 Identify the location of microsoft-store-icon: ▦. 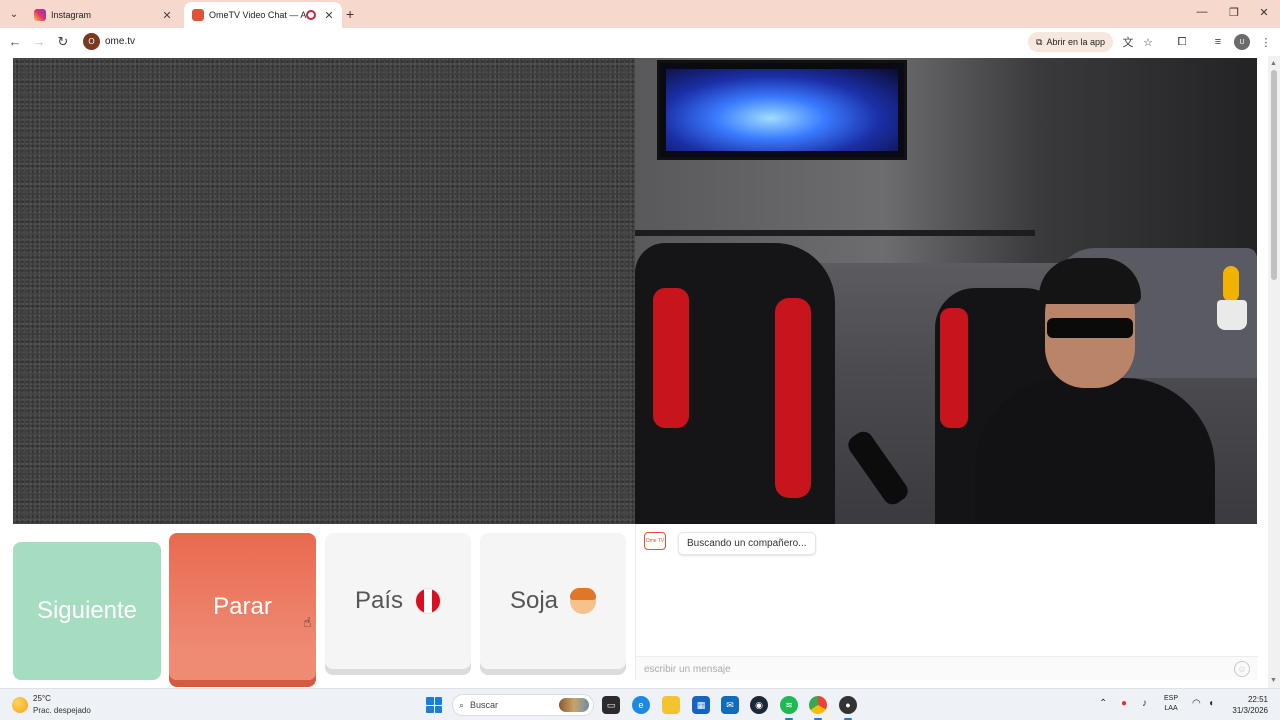
(701, 705).